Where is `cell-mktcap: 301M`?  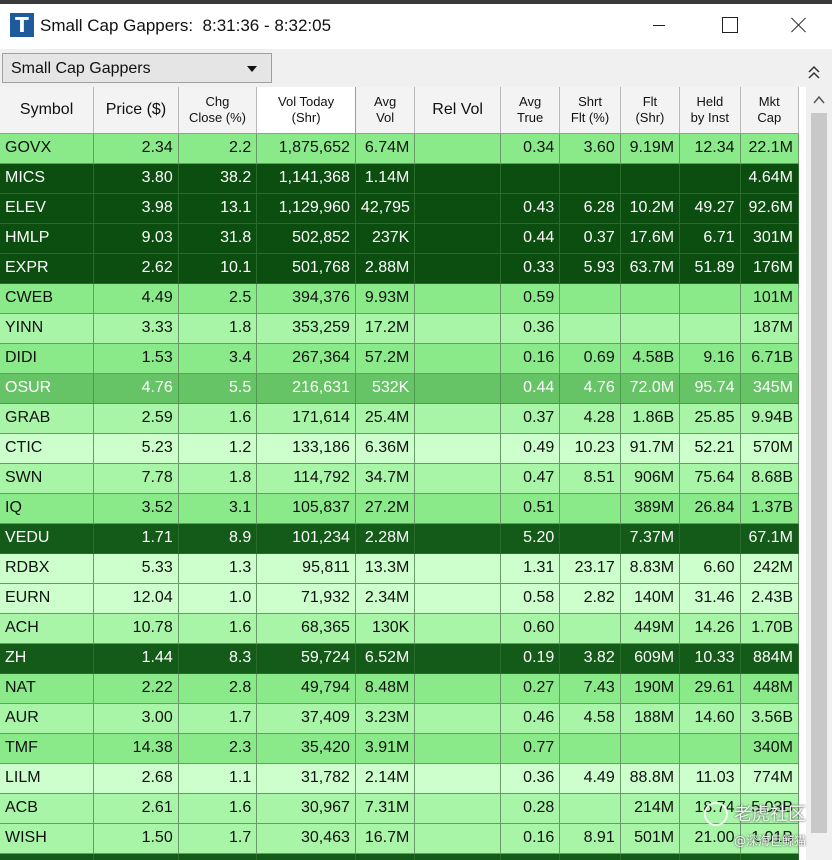 cell-mktcap: 301M is located at coordinates (770, 238).